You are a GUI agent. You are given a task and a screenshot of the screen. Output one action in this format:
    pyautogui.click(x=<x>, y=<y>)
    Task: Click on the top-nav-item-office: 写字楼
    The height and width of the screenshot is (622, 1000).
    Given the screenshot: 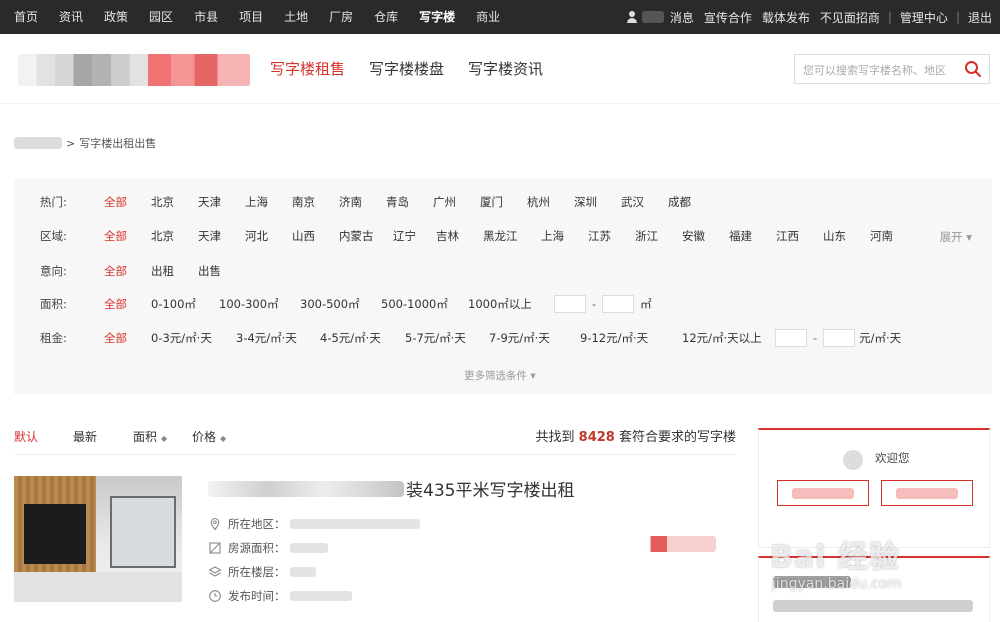 What is the action you would take?
    pyautogui.click(x=430, y=17)
    